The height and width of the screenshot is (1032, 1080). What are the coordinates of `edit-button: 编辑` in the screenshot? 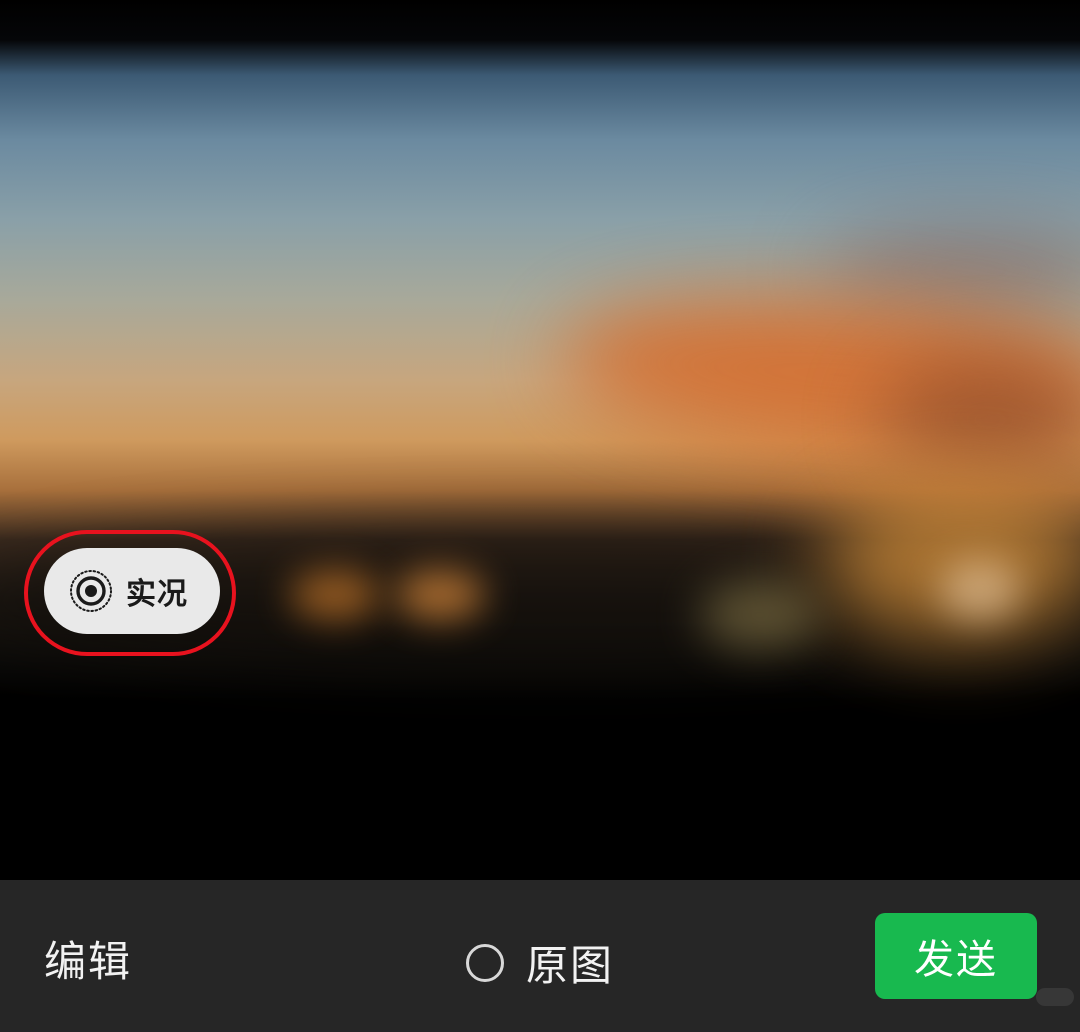 It's located at (88, 958).